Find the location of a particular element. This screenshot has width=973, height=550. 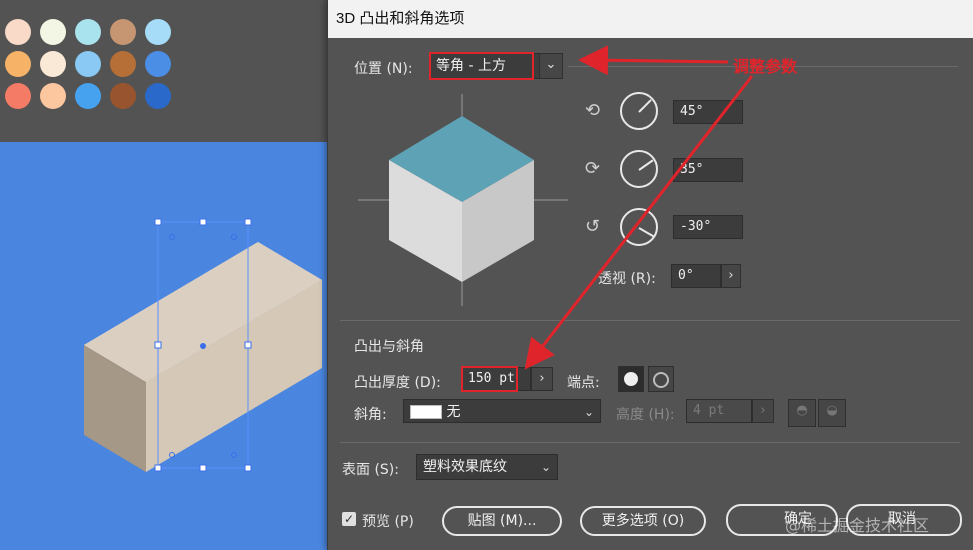

annotation-label: 调整参数 is located at coordinates (765, 66).